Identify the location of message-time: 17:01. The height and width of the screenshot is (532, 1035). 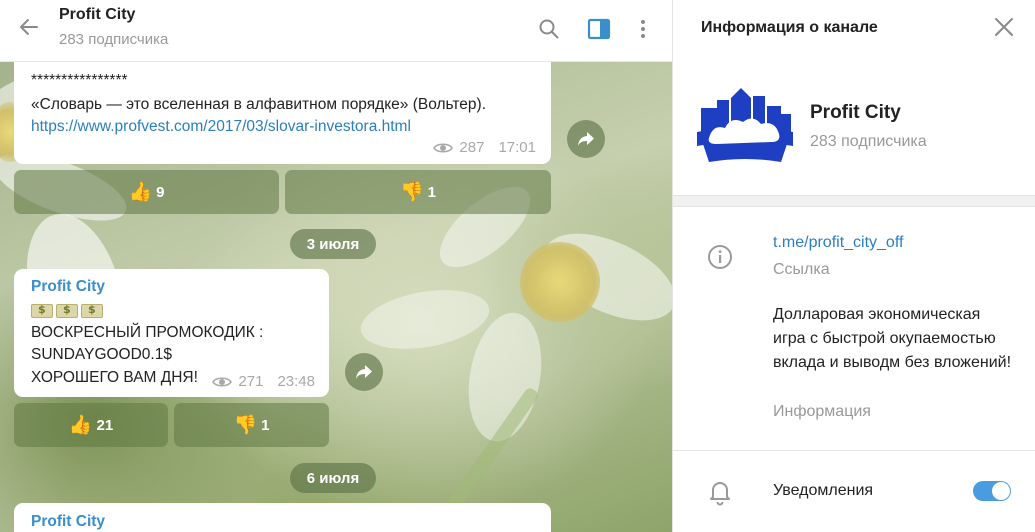
(517, 147).